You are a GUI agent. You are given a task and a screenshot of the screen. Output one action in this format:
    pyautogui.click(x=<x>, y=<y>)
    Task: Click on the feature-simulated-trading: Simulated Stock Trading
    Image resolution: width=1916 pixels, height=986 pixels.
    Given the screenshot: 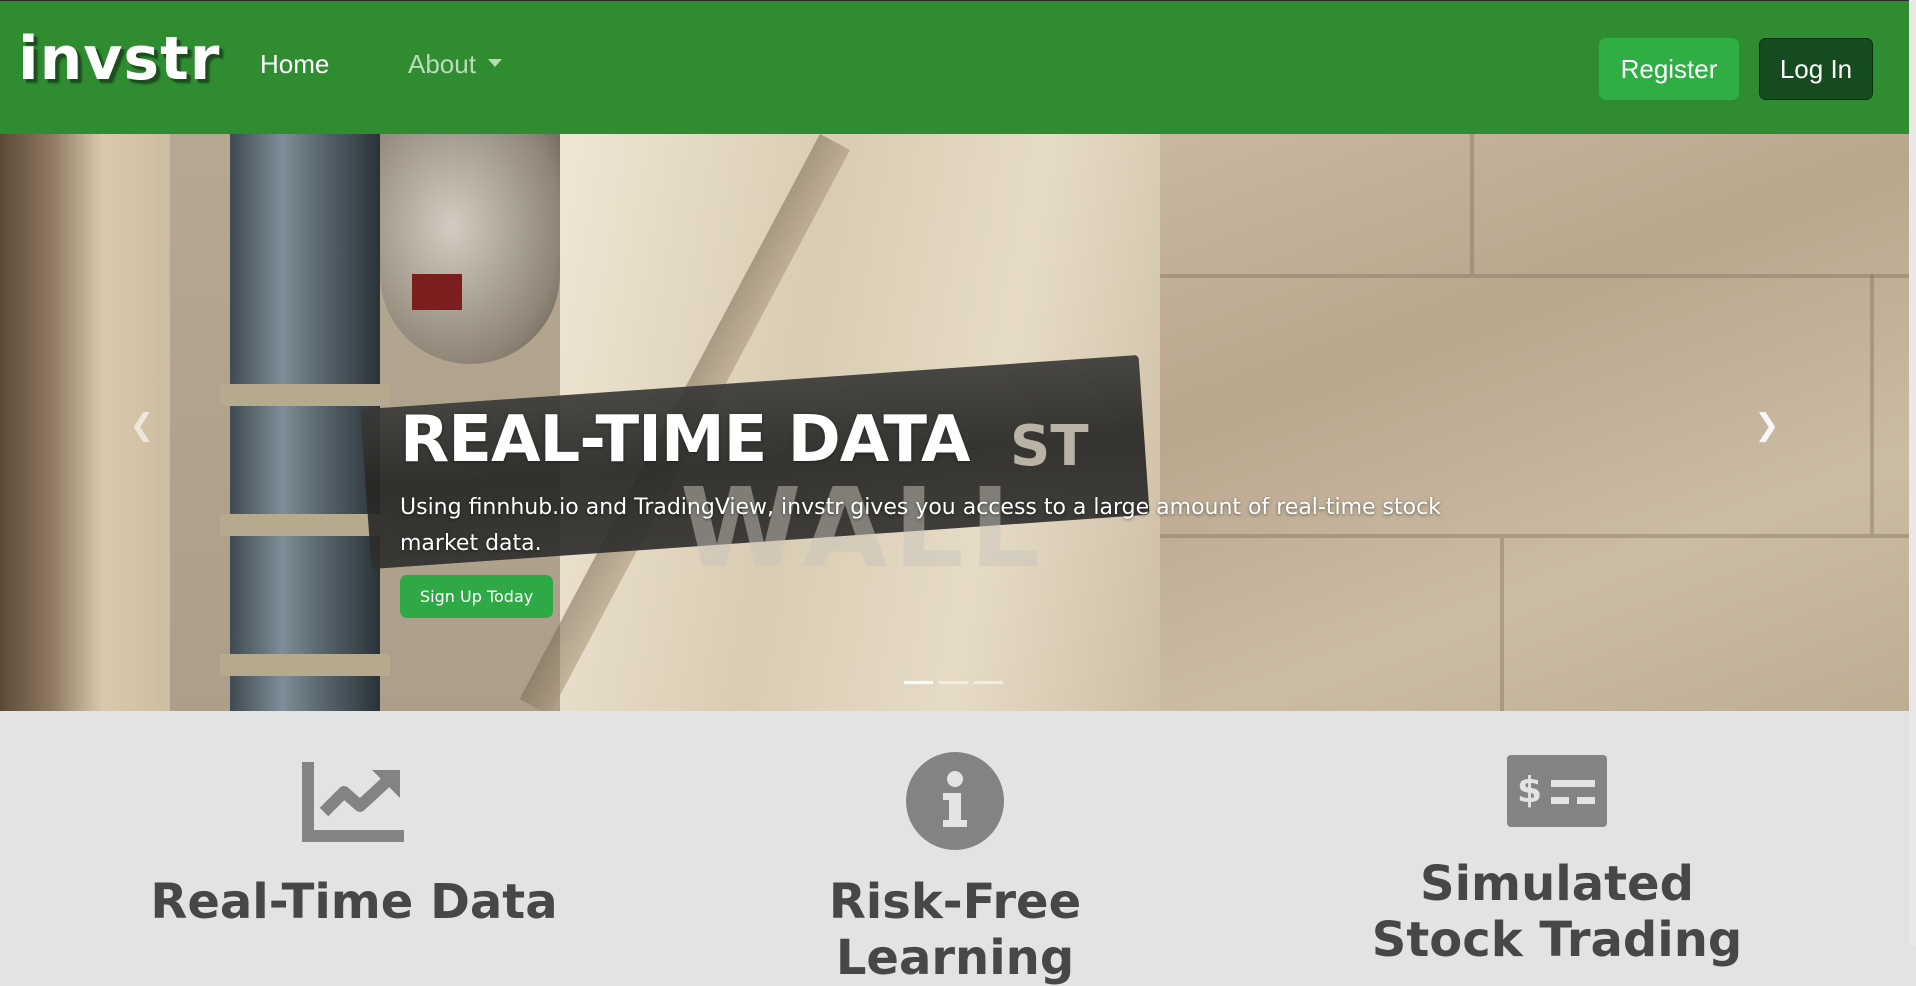 What is the action you would take?
    pyautogui.click(x=1557, y=912)
    